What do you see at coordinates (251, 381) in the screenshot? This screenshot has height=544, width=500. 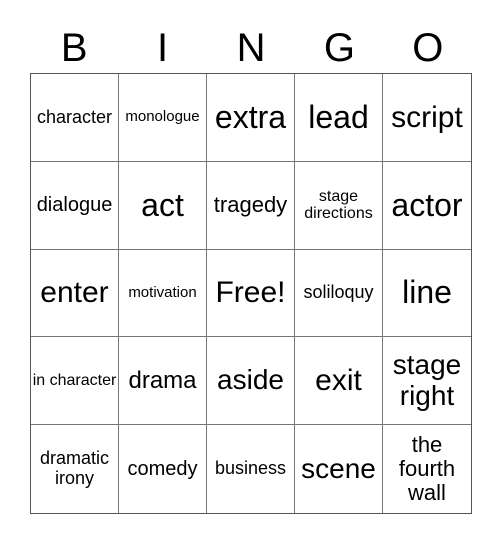 I see `bingo-cell: aside` at bounding box center [251, 381].